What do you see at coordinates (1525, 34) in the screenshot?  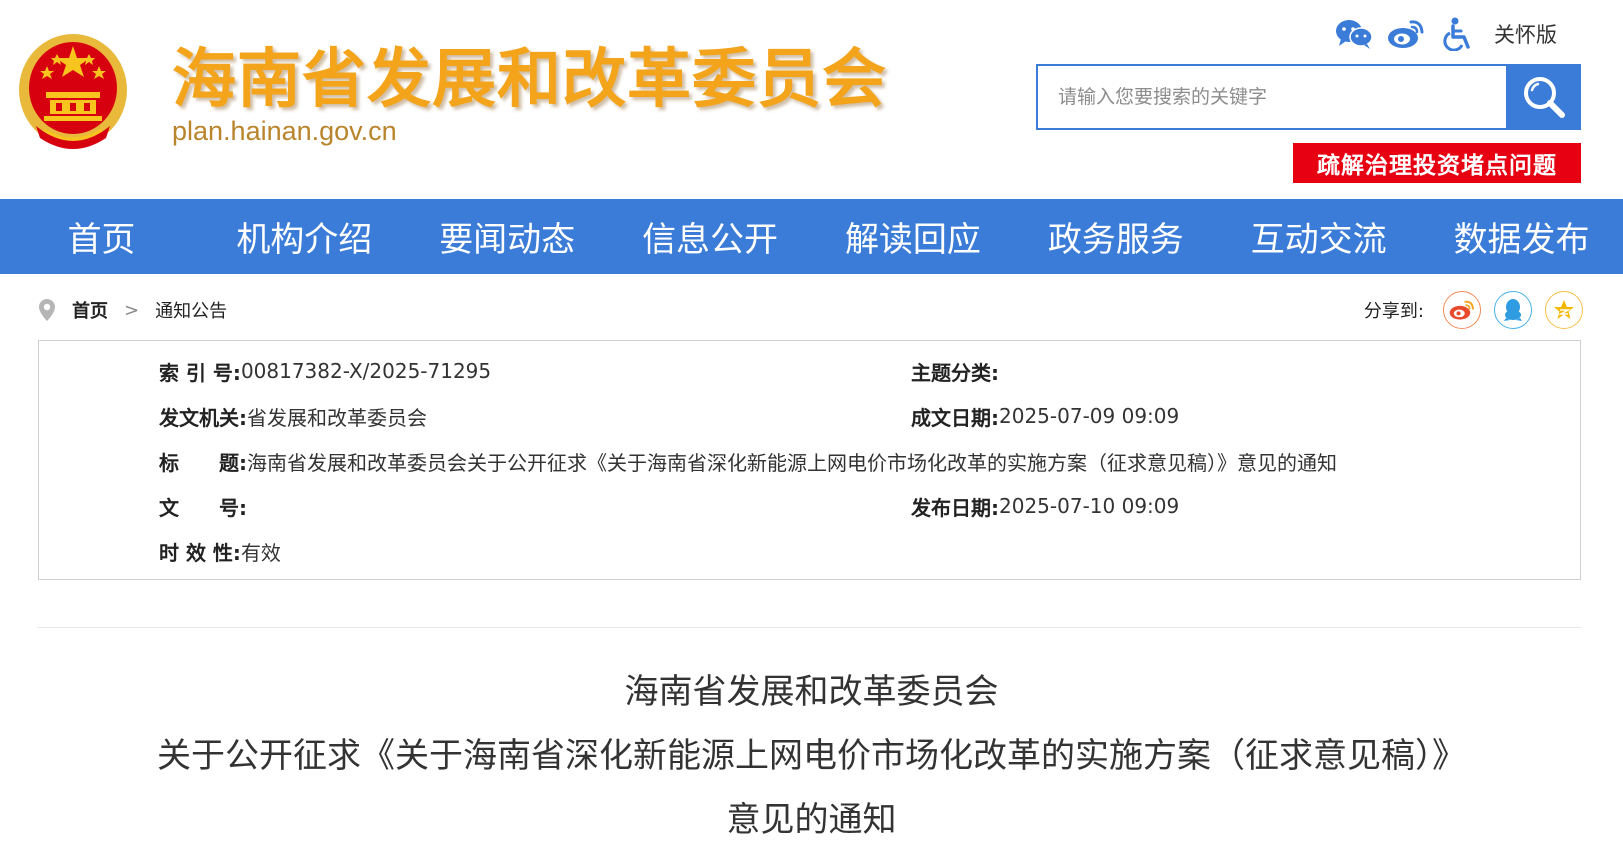 I see `care-mode-link: 关怀版` at bounding box center [1525, 34].